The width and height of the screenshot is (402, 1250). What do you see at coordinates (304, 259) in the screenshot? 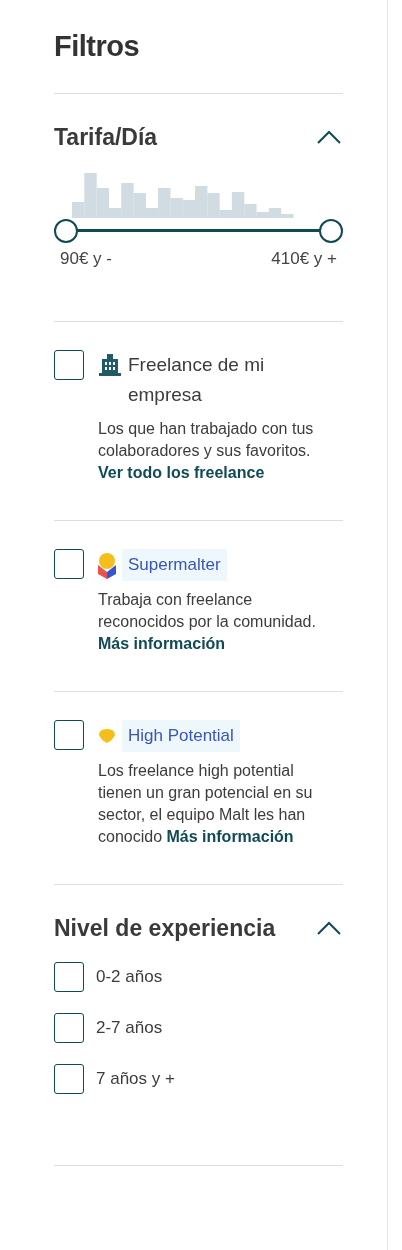
I see `max-rate-label: 410€ y +` at bounding box center [304, 259].